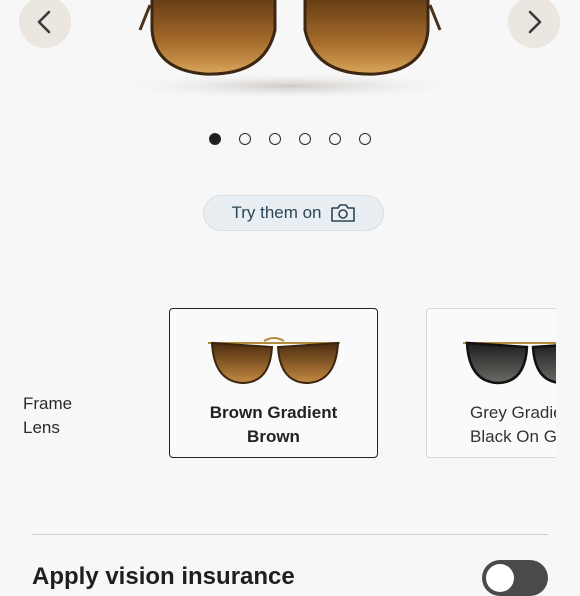  Describe the element at coordinates (276, 212) in the screenshot. I see `try-on-label: Try them on` at that location.